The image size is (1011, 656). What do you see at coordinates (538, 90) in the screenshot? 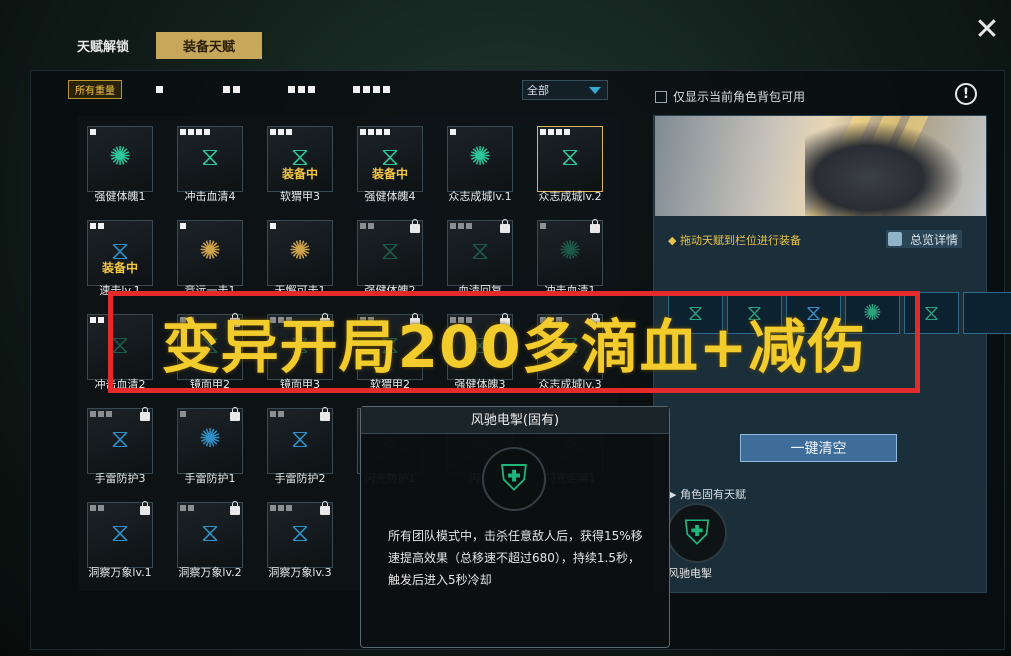
I see `category-select-value: 全部` at bounding box center [538, 90].